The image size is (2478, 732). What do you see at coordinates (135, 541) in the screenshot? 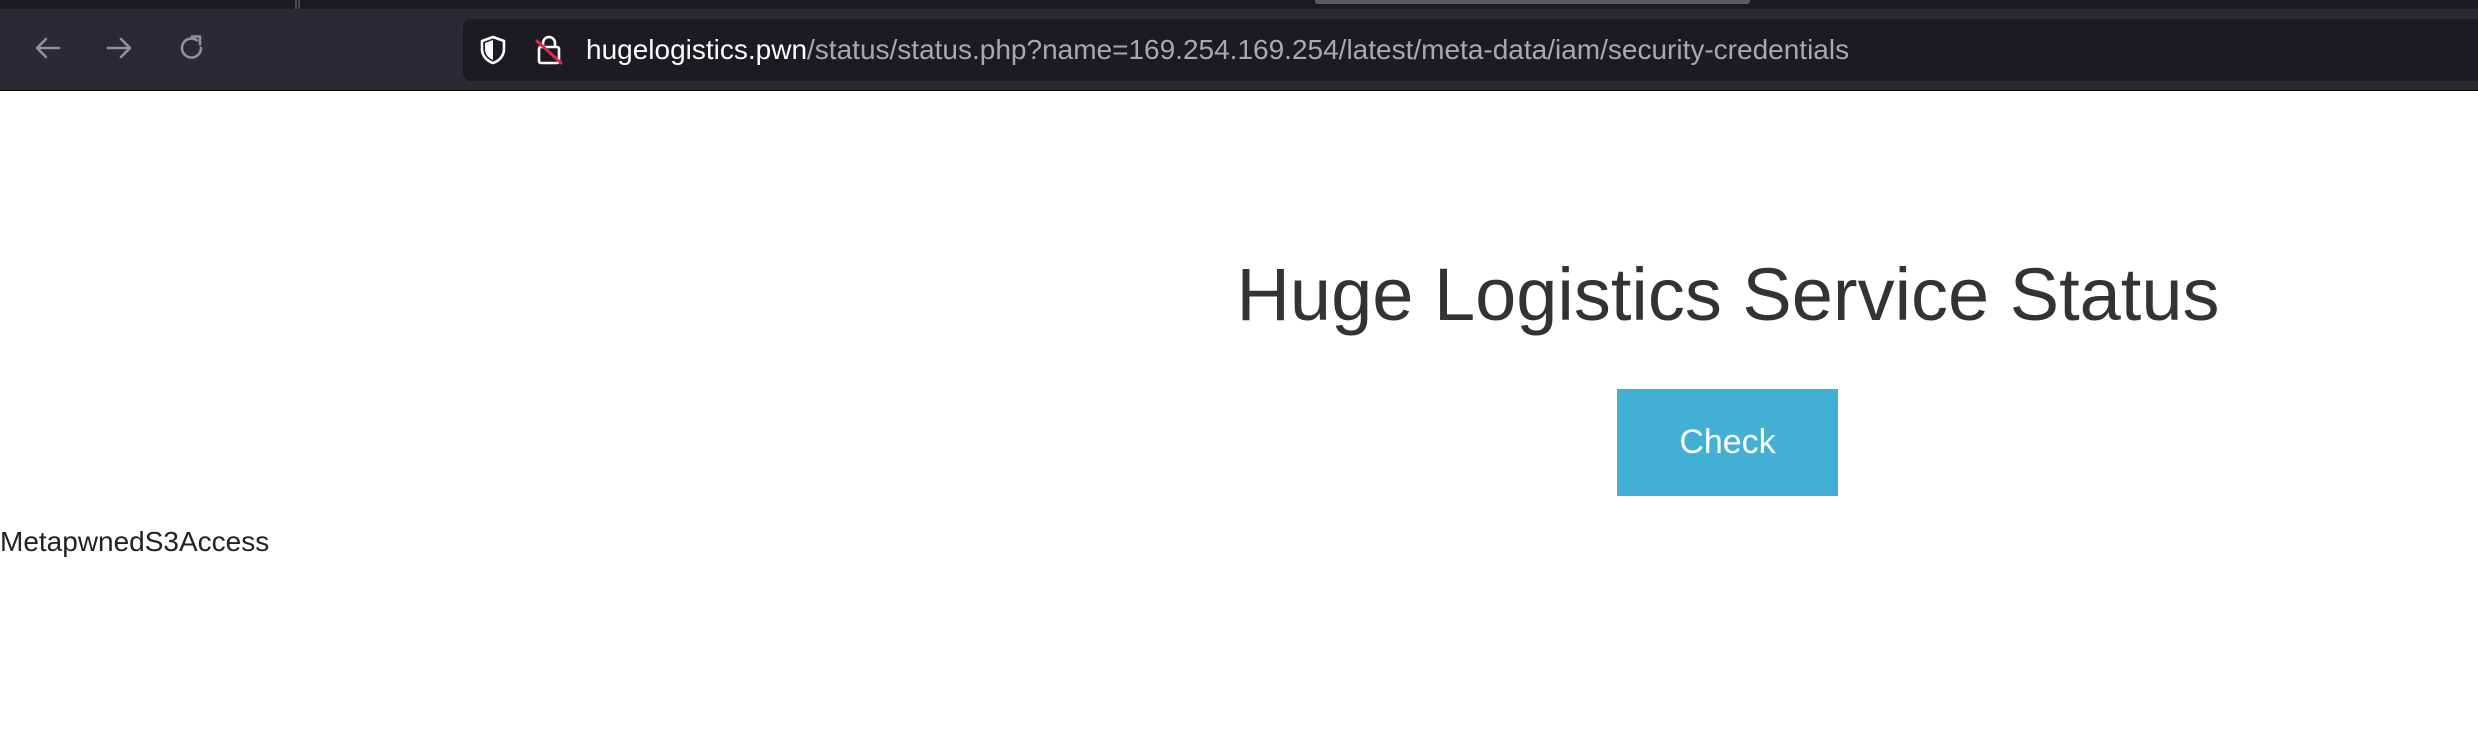
I see `response-output: MetapwnedS3Access` at bounding box center [135, 541].